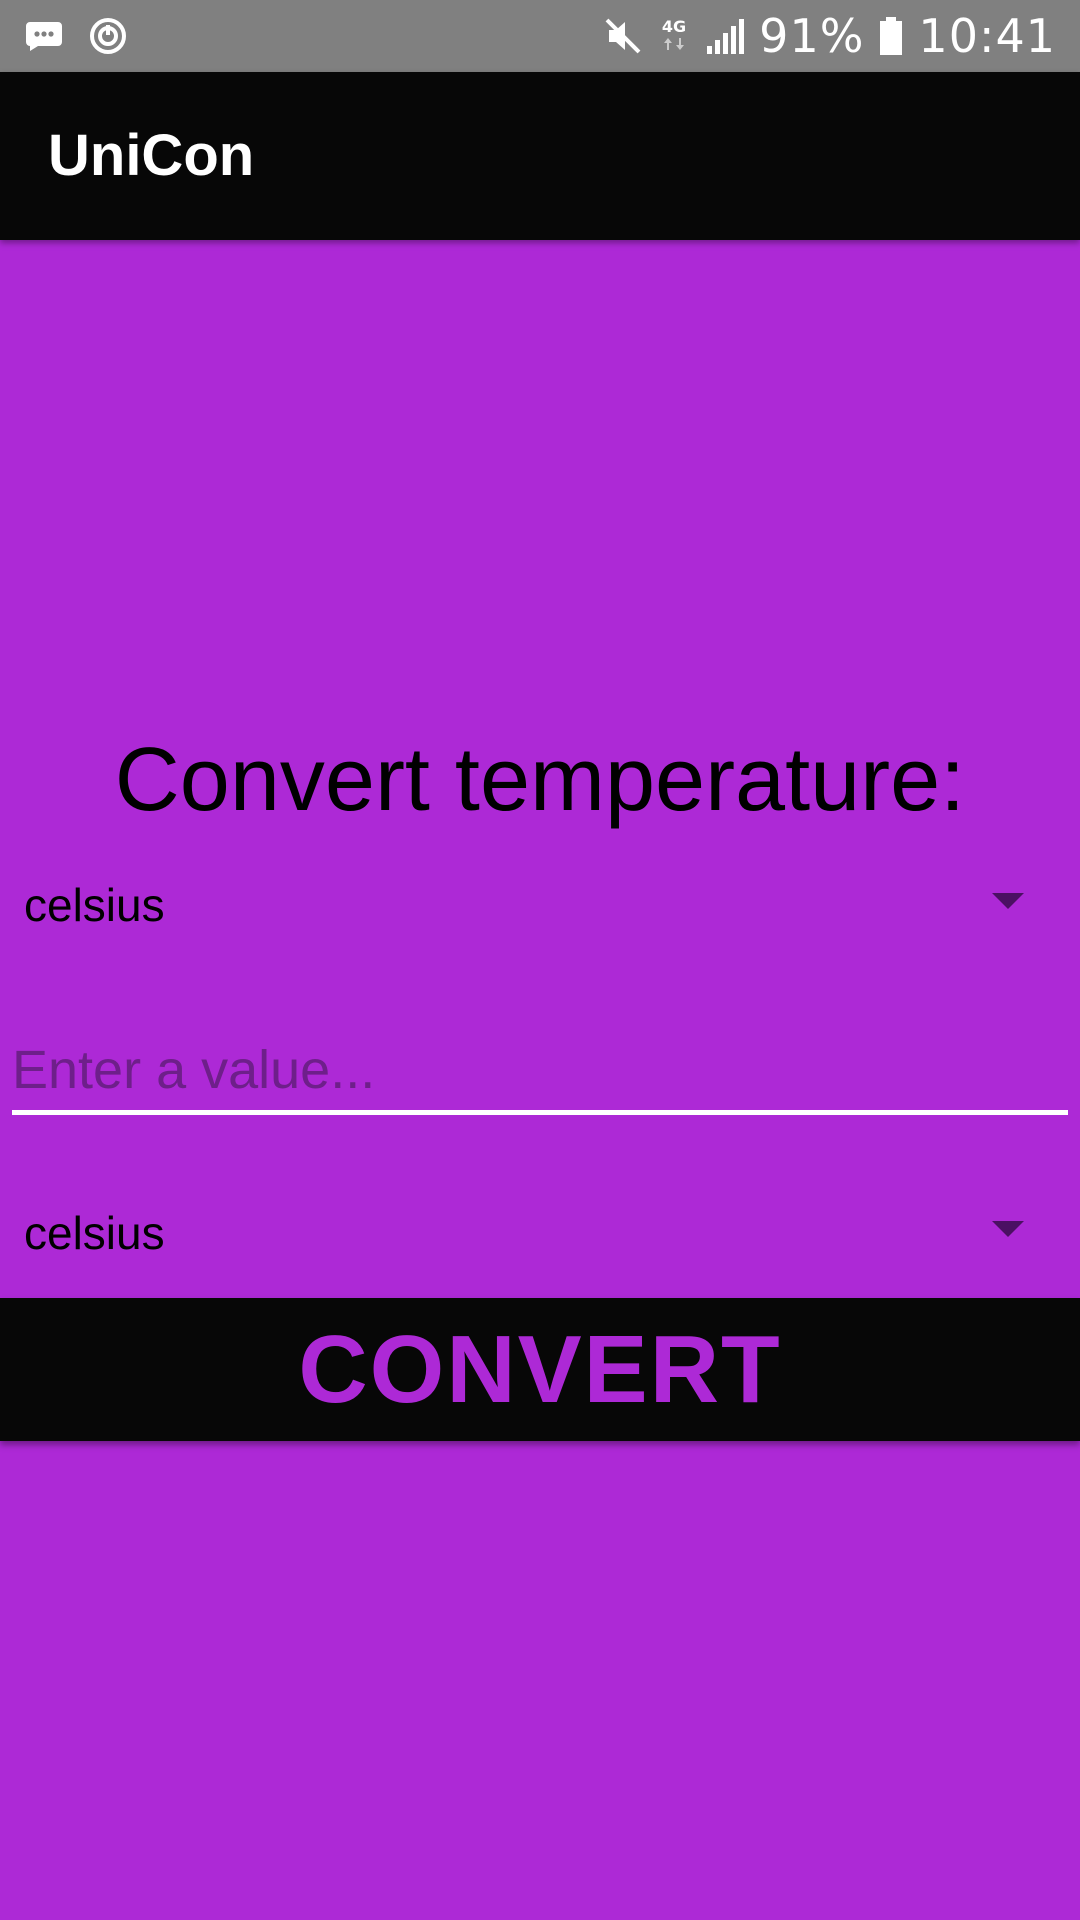  What do you see at coordinates (94, 905) in the screenshot?
I see `from-unit-value: celsius` at bounding box center [94, 905].